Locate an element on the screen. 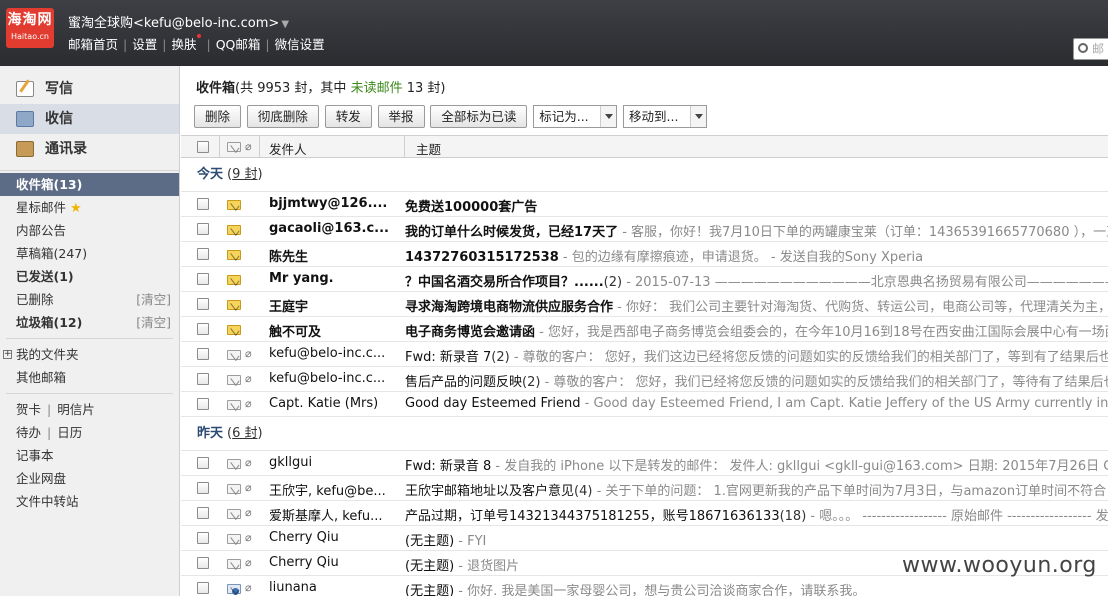  tool-enterprise-disk: 企业网盘 is located at coordinates (89, 478).